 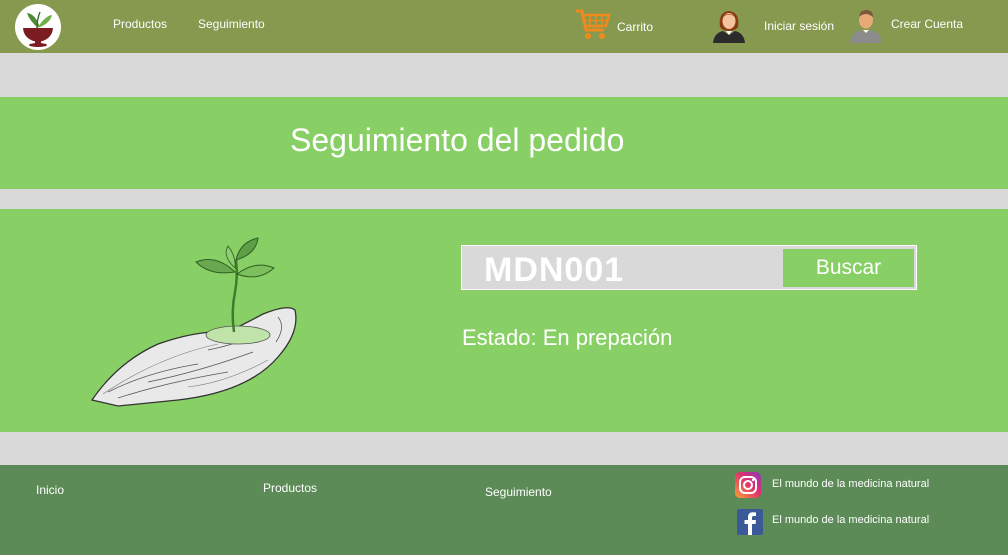 What do you see at coordinates (799, 26) in the screenshot?
I see `login-link: Iniciar sesión` at bounding box center [799, 26].